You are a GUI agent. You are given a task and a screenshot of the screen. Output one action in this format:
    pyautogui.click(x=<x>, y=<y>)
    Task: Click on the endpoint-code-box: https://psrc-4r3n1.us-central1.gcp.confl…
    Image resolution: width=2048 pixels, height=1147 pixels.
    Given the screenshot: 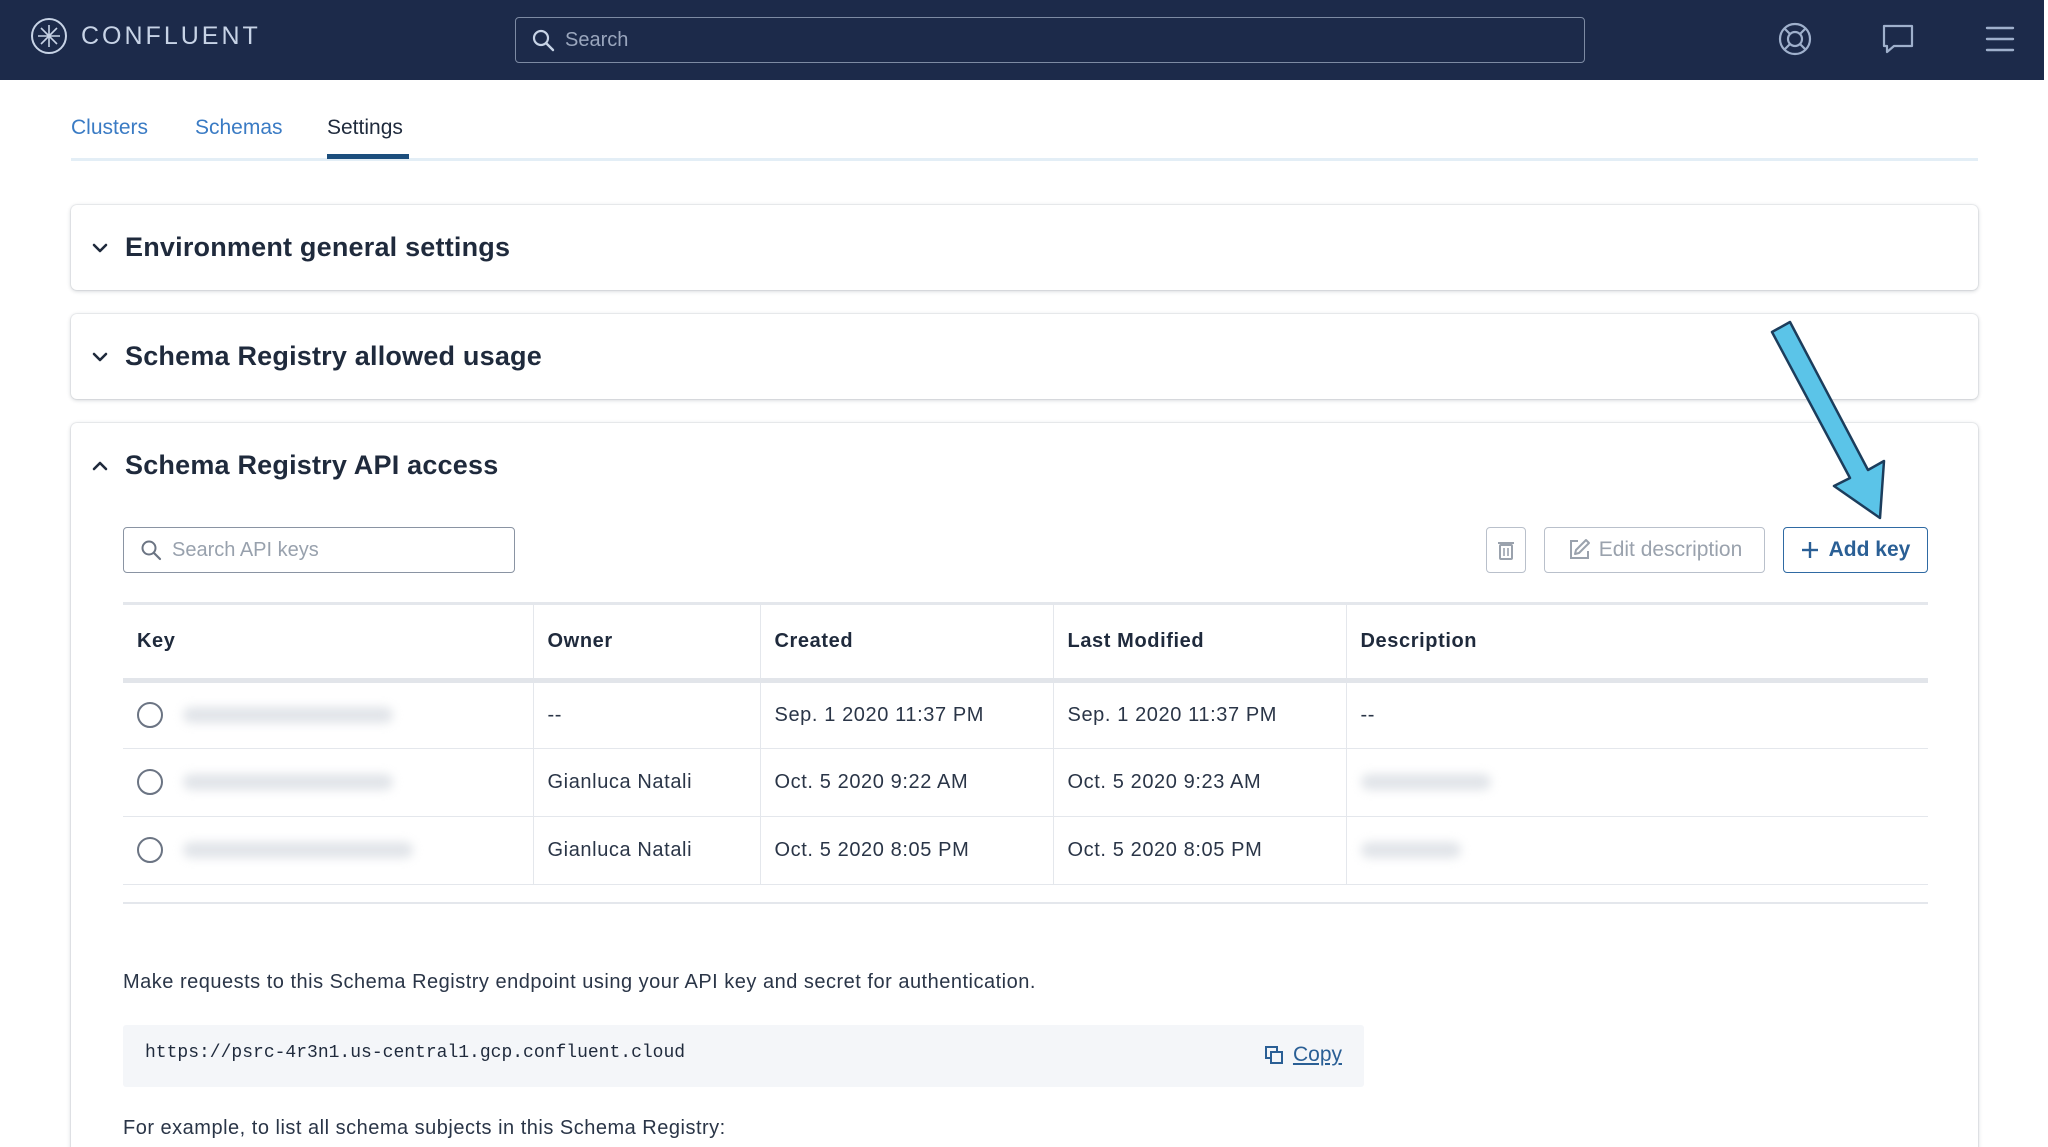 What is the action you would take?
    pyautogui.click(x=743, y=1056)
    